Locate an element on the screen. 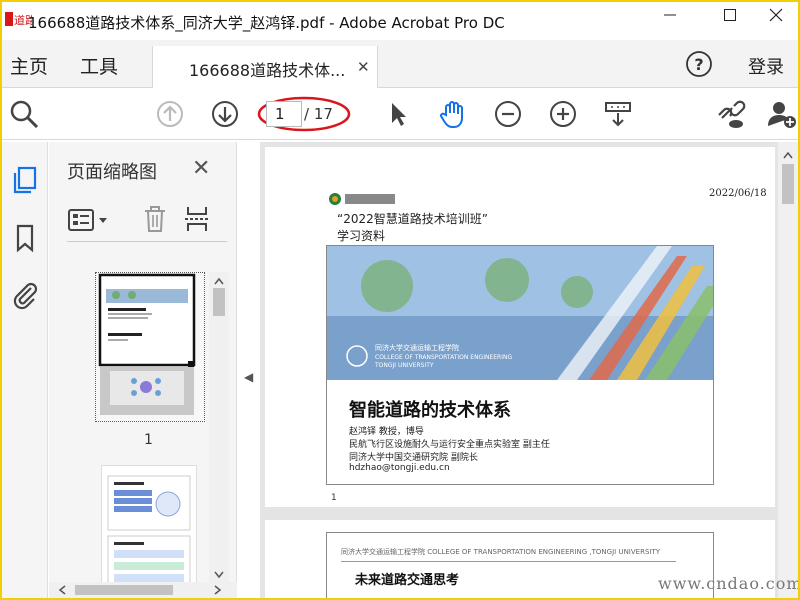  tools-tab: 工具 is located at coordinates (99, 65).